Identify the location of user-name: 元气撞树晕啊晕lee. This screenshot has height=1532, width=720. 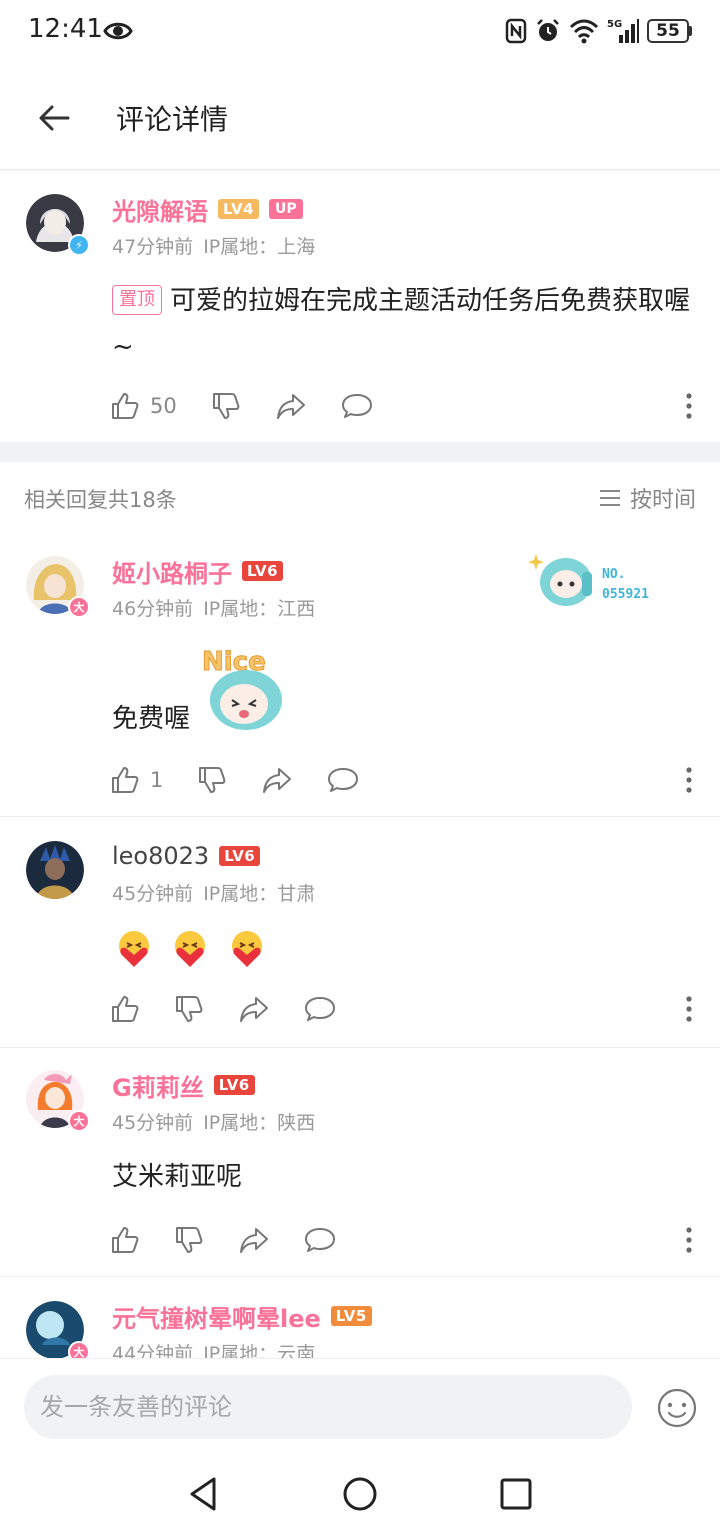
(216, 1316).